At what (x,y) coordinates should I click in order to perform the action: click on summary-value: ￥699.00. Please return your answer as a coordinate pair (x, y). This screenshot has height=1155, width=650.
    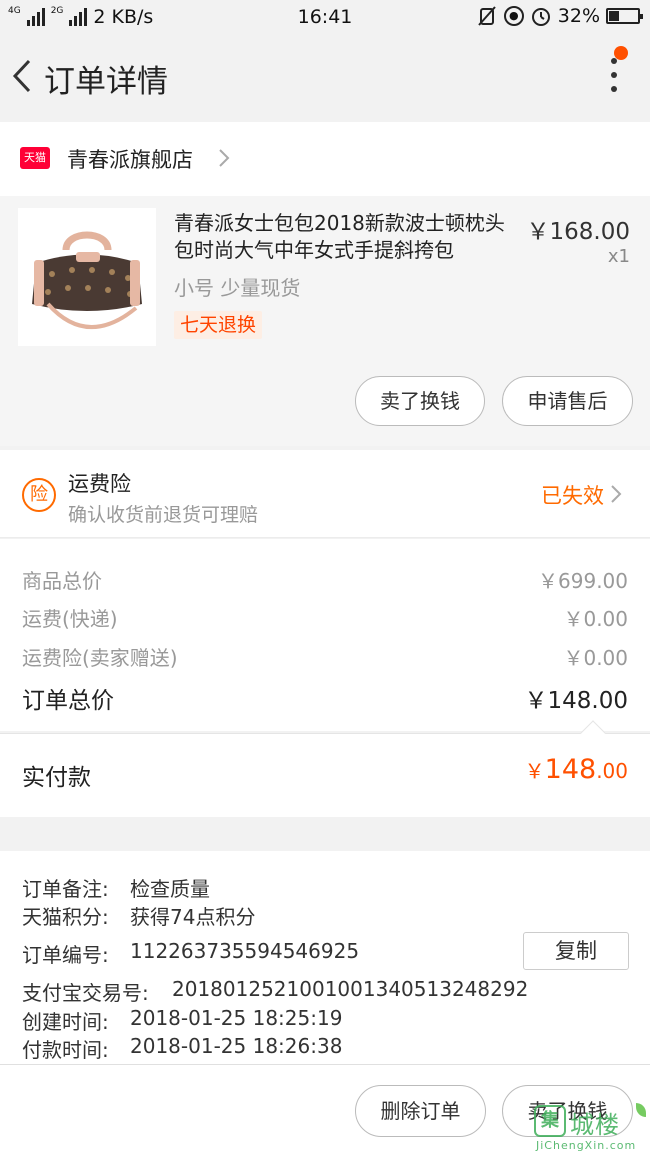
    Looking at the image, I should click on (583, 581).